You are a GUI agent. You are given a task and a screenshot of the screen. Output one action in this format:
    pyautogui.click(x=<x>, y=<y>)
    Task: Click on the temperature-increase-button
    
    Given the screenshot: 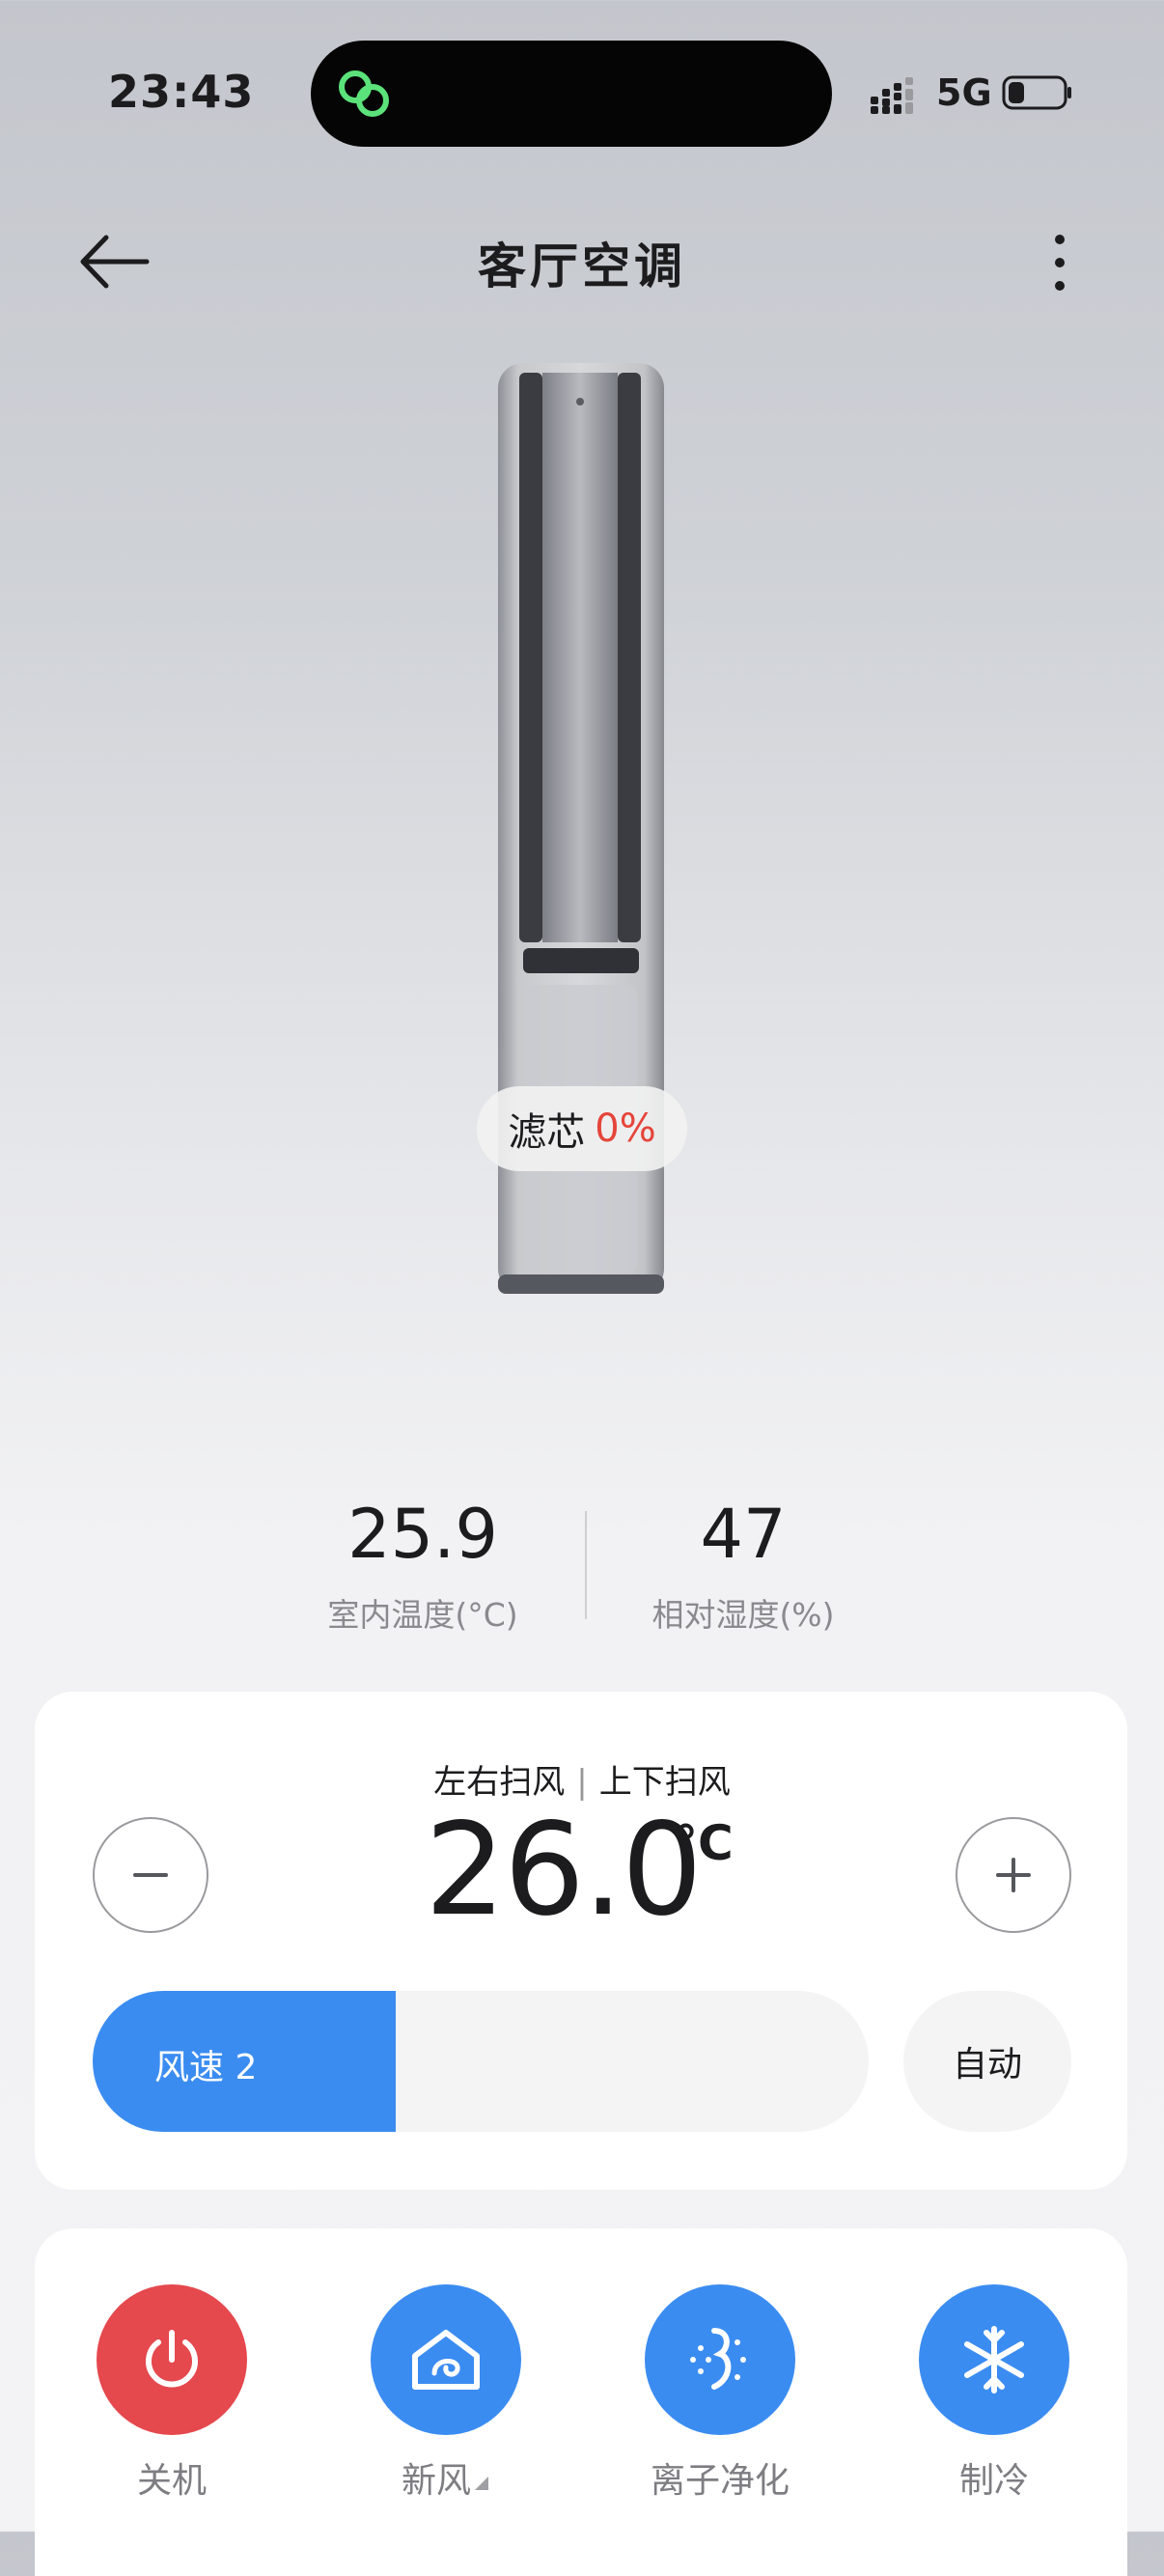 What is the action you would take?
    pyautogui.click(x=1013, y=1875)
    